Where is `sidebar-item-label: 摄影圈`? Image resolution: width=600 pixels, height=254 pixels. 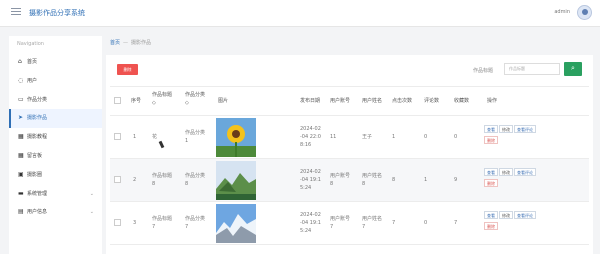
sidebar-item-label: 摄影圈 is located at coordinates (35, 174).